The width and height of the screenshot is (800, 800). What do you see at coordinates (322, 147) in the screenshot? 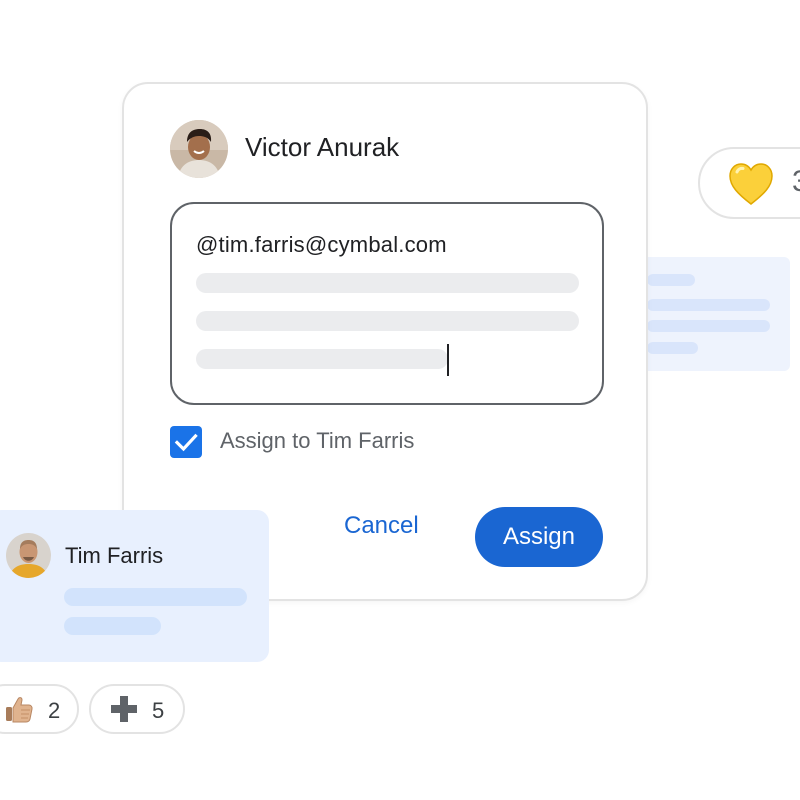
I see `author-name: Victor Anurak` at bounding box center [322, 147].